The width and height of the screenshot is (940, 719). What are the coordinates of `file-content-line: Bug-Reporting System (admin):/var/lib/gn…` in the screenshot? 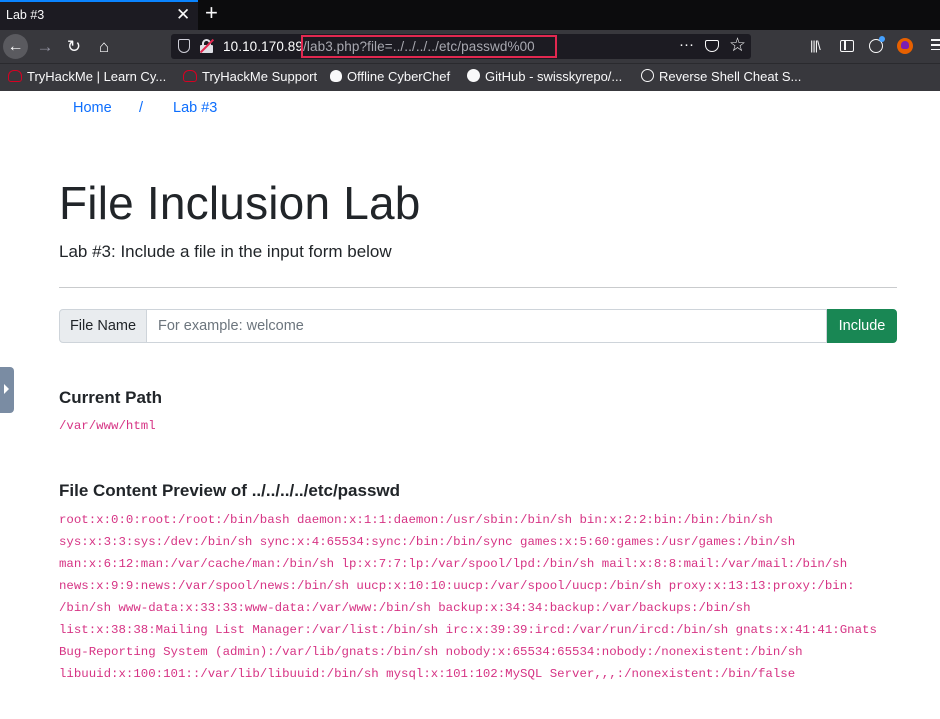 It's located at (431, 652).